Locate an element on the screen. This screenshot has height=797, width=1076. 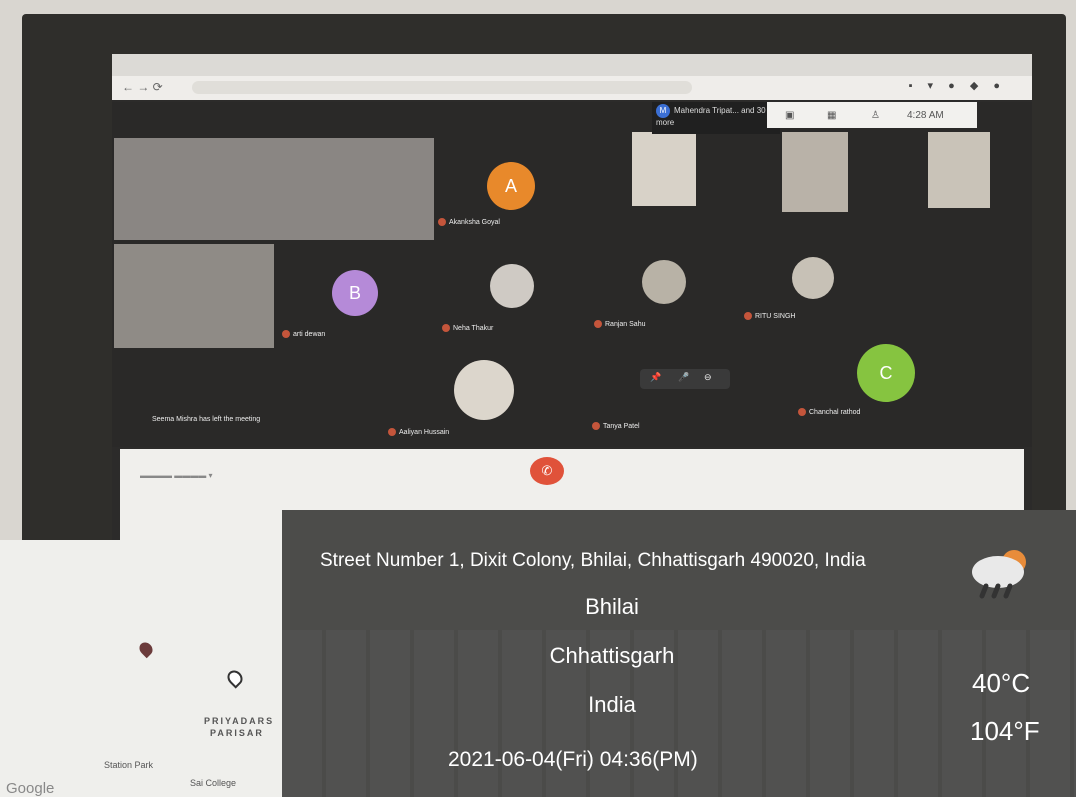
participant-name: Chanchal rathod is located at coordinates (829, 412).